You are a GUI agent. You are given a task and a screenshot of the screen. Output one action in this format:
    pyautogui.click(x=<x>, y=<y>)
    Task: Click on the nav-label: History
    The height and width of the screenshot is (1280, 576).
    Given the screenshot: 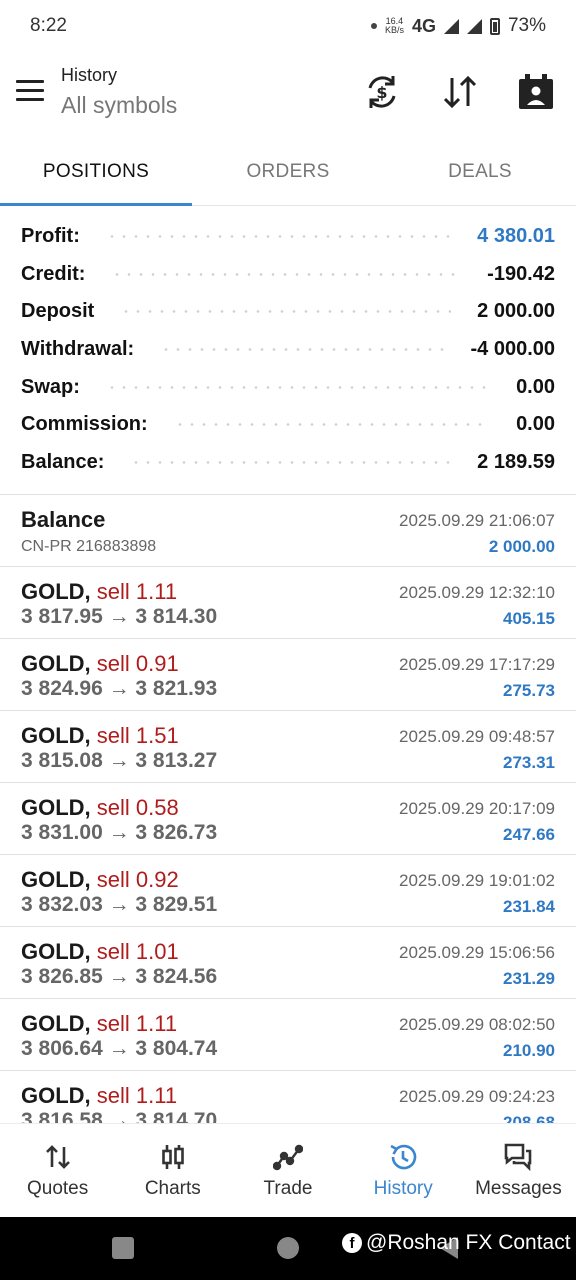 What is the action you would take?
    pyautogui.click(x=403, y=1188)
    